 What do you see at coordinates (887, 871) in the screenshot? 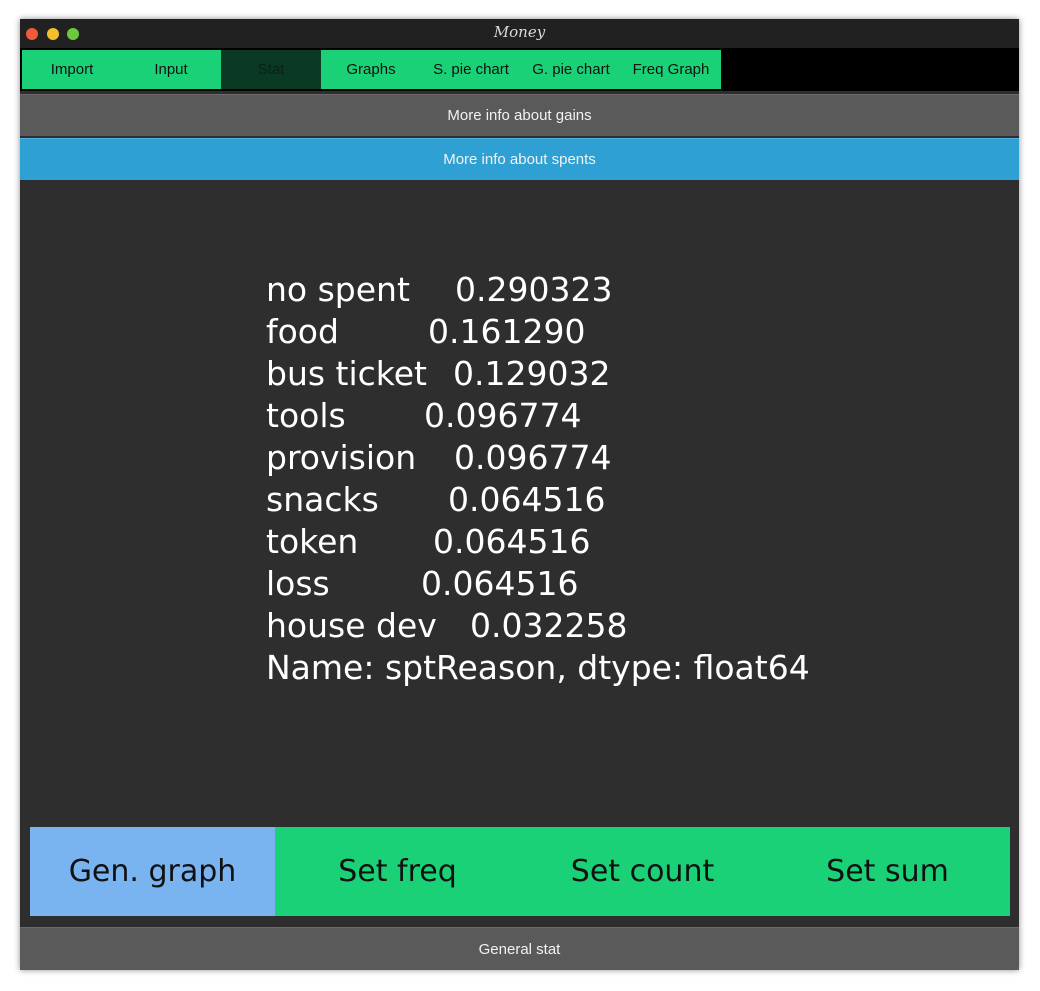
I see `set-sum-button: Set sum` at bounding box center [887, 871].